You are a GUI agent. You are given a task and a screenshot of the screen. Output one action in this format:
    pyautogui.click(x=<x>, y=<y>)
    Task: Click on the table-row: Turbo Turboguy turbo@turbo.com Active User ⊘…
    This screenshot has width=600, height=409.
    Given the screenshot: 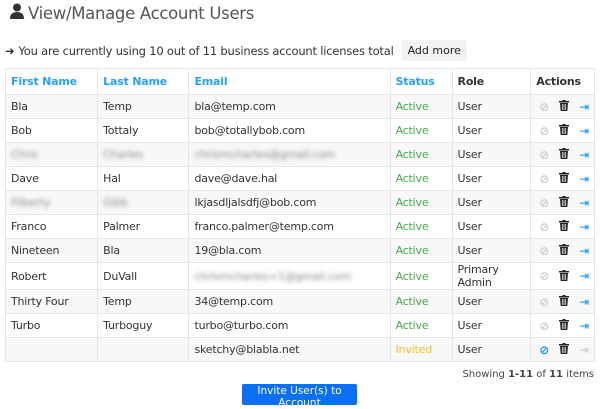 What is the action you would take?
    pyautogui.click(x=299, y=325)
    